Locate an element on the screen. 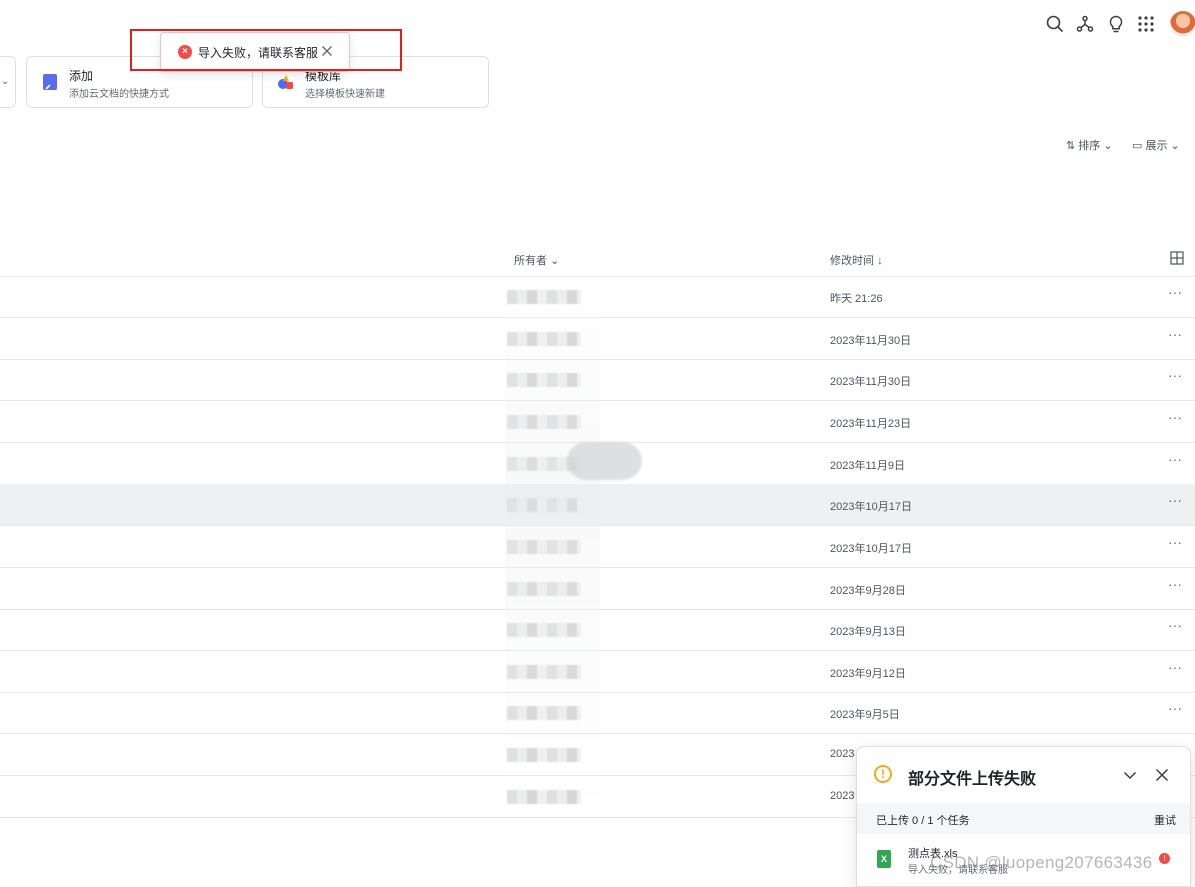 The height and width of the screenshot is (887, 1195). collapse-chevron-icon is located at coordinates (1130, 775).